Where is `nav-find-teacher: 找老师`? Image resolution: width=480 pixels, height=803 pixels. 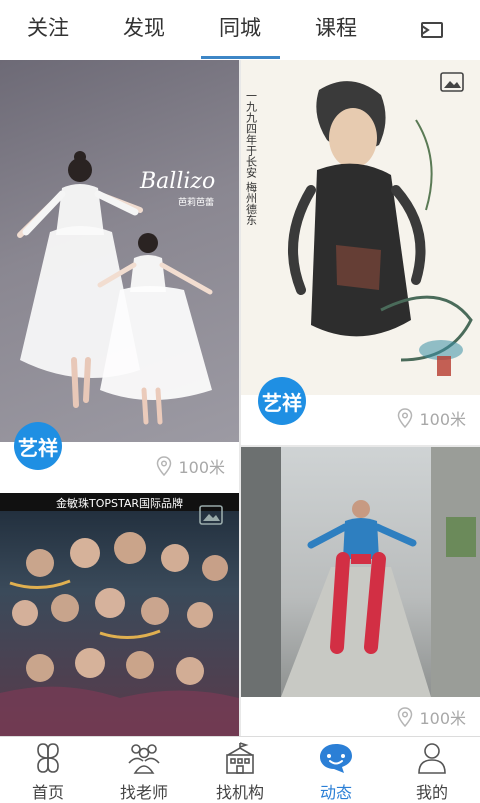 nav-find-teacher: 找老师 is located at coordinates (144, 769).